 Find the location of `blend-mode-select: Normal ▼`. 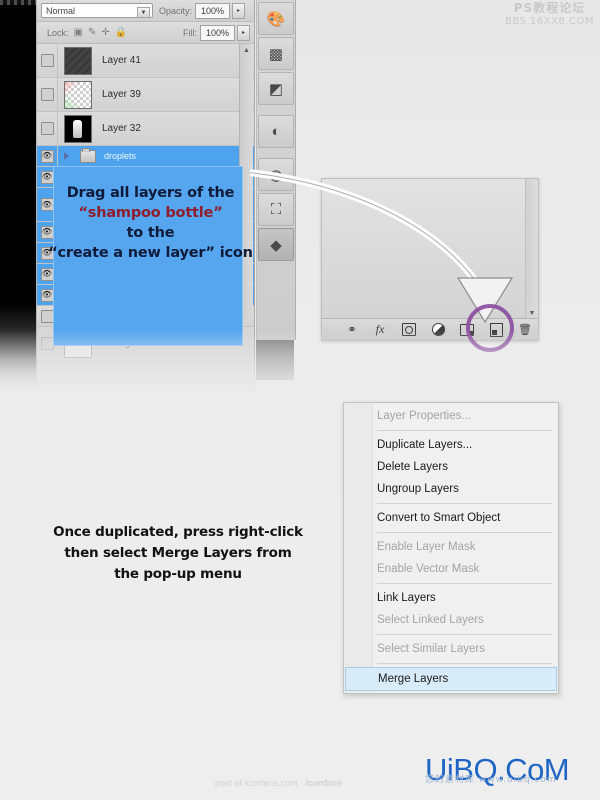

blend-mode-select: Normal ▼ is located at coordinates (97, 10).